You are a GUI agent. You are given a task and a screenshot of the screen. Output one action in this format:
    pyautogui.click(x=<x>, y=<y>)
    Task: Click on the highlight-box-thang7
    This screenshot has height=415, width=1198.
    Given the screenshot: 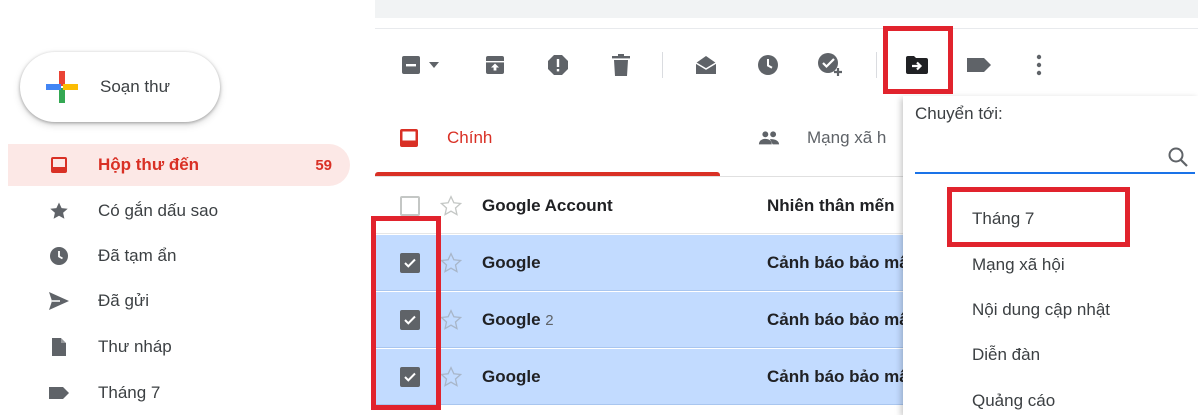 What is the action you would take?
    pyautogui.click(x=1038, y=217)
    